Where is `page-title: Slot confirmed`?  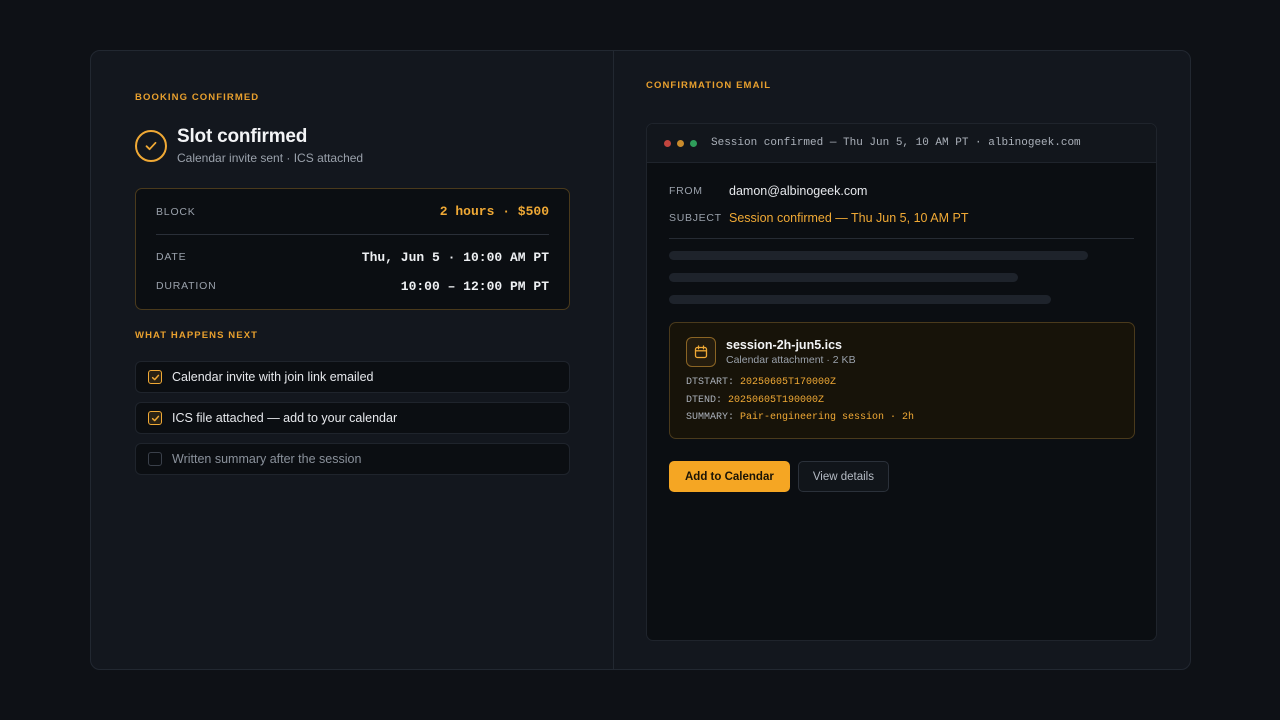
page-title: Slot confirmed is located at coordinates (242, 136).